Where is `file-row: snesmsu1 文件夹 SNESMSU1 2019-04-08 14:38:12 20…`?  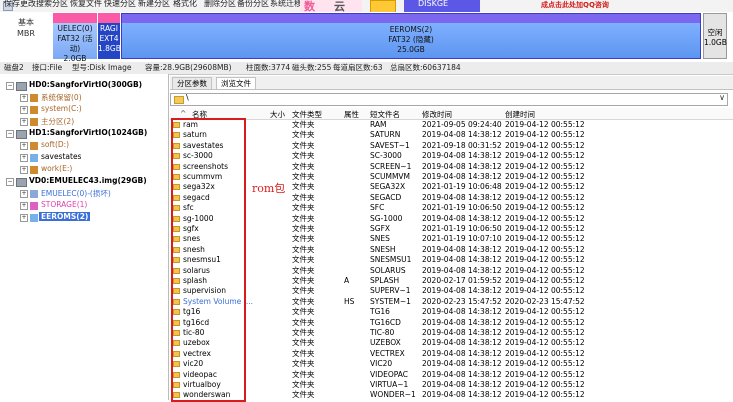 file-row: snesmsu1 文件夹 SNESMSU1 2019-04-08 14:38:12 20… is located at coordinates (451, 260).